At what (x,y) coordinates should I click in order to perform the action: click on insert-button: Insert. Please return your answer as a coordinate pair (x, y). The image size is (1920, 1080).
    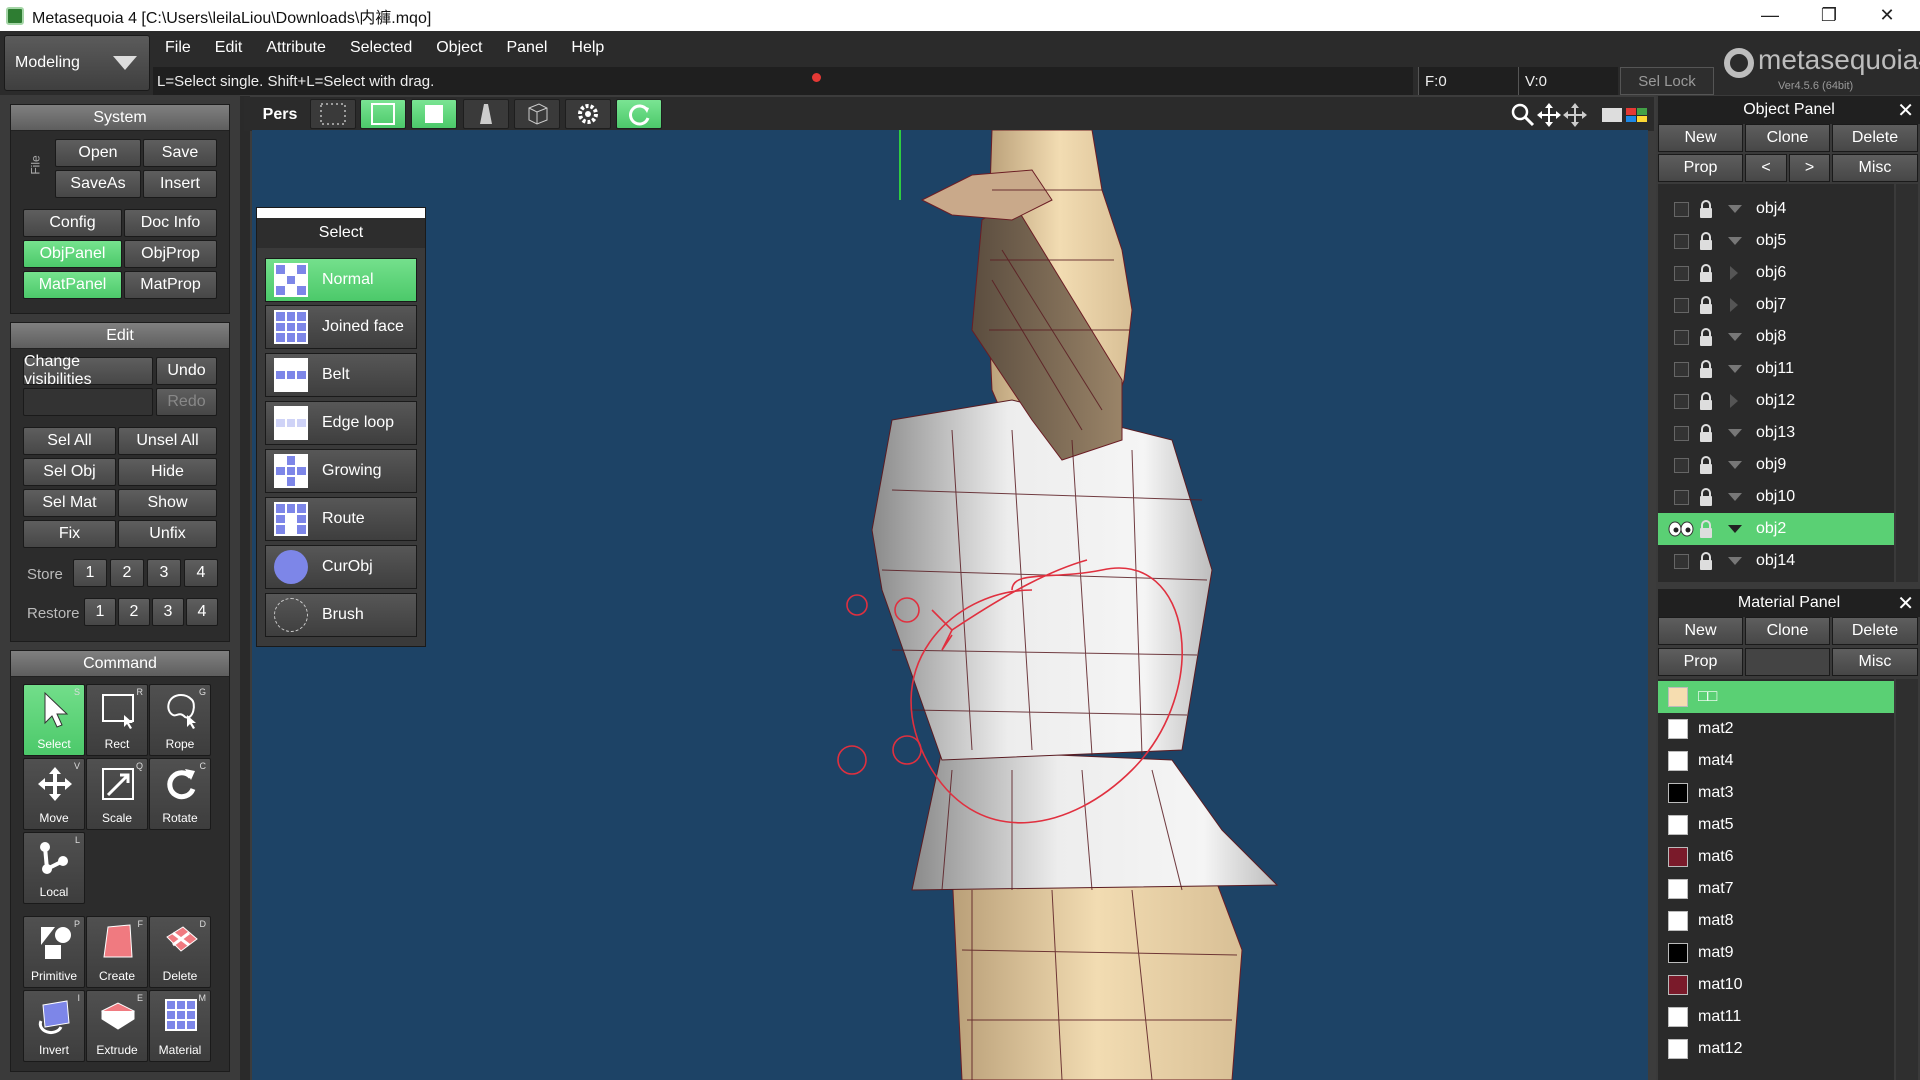
    Looking at the image, I should click on (180, 184).